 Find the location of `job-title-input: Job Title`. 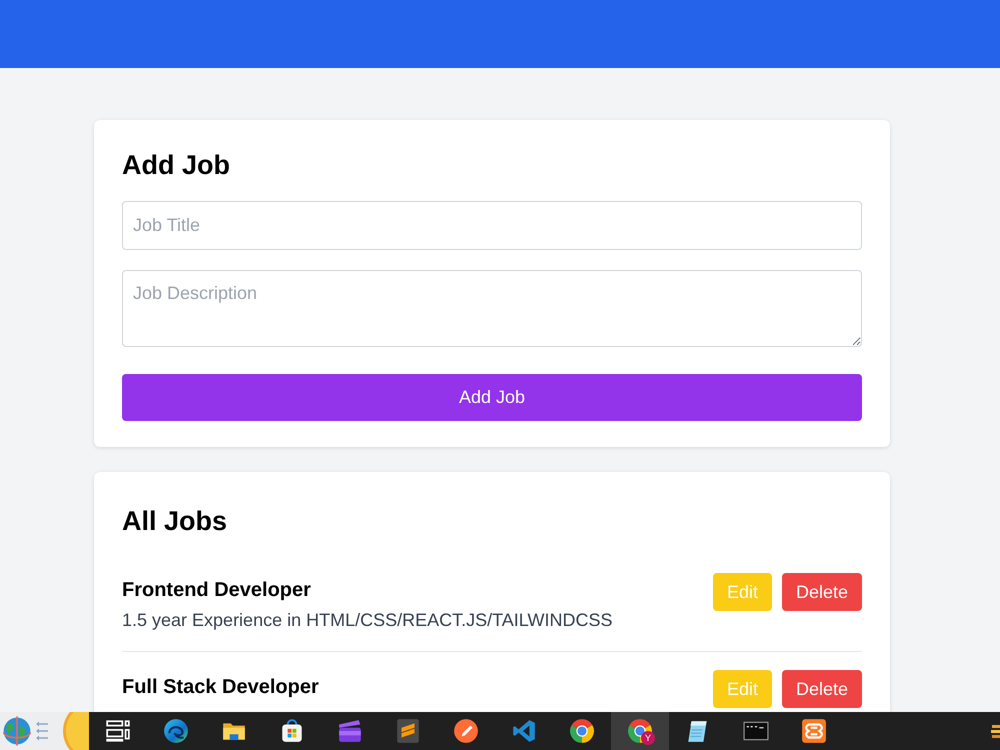

job-title-input: Job Title is located at coordinates (492, 225).